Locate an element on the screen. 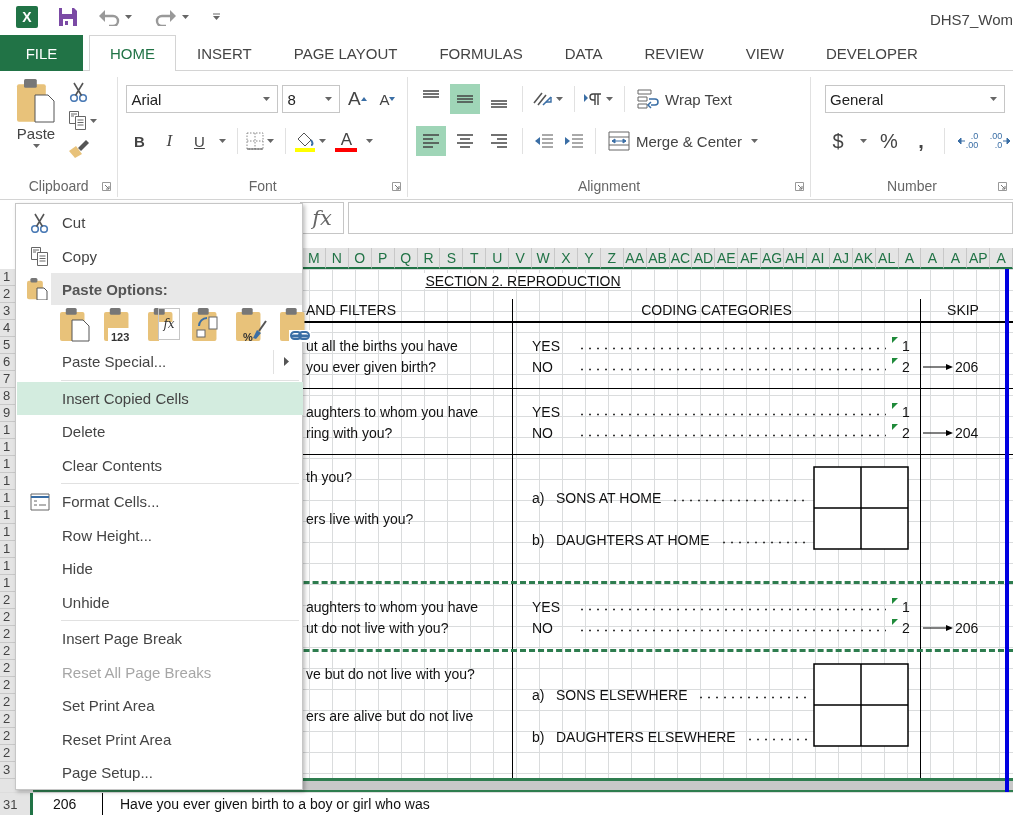 The height and width of the screenshot is (815, 1013). ribbon-tab: VIEW is located at coordinates (765, 53).